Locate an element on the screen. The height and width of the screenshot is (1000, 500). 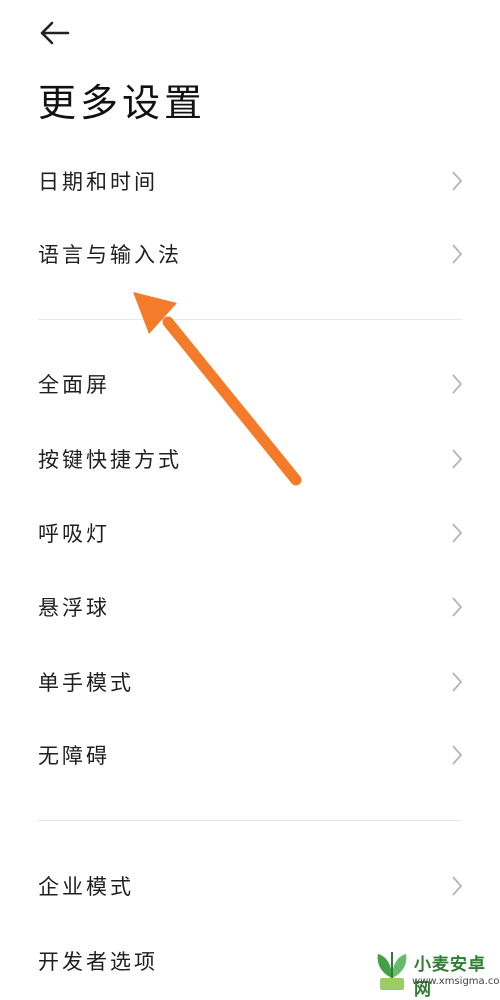
settings-item-breathing-light: 呼吸灯 is located at coordinates (250, 533).